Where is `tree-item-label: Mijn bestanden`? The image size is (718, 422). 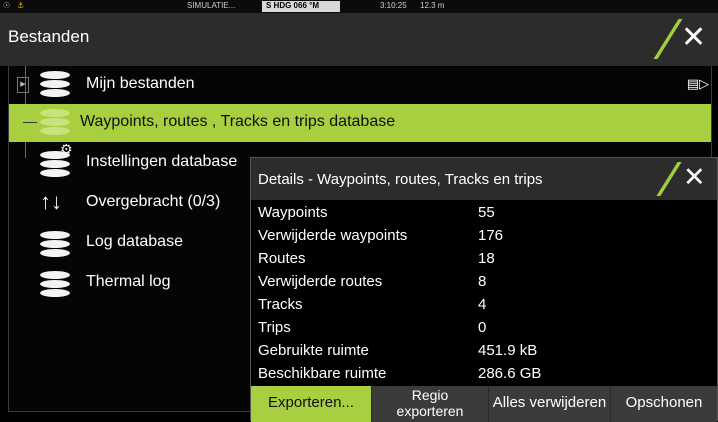
tree-item-label: Mijn bestanden is located at coordinates (140, 83).